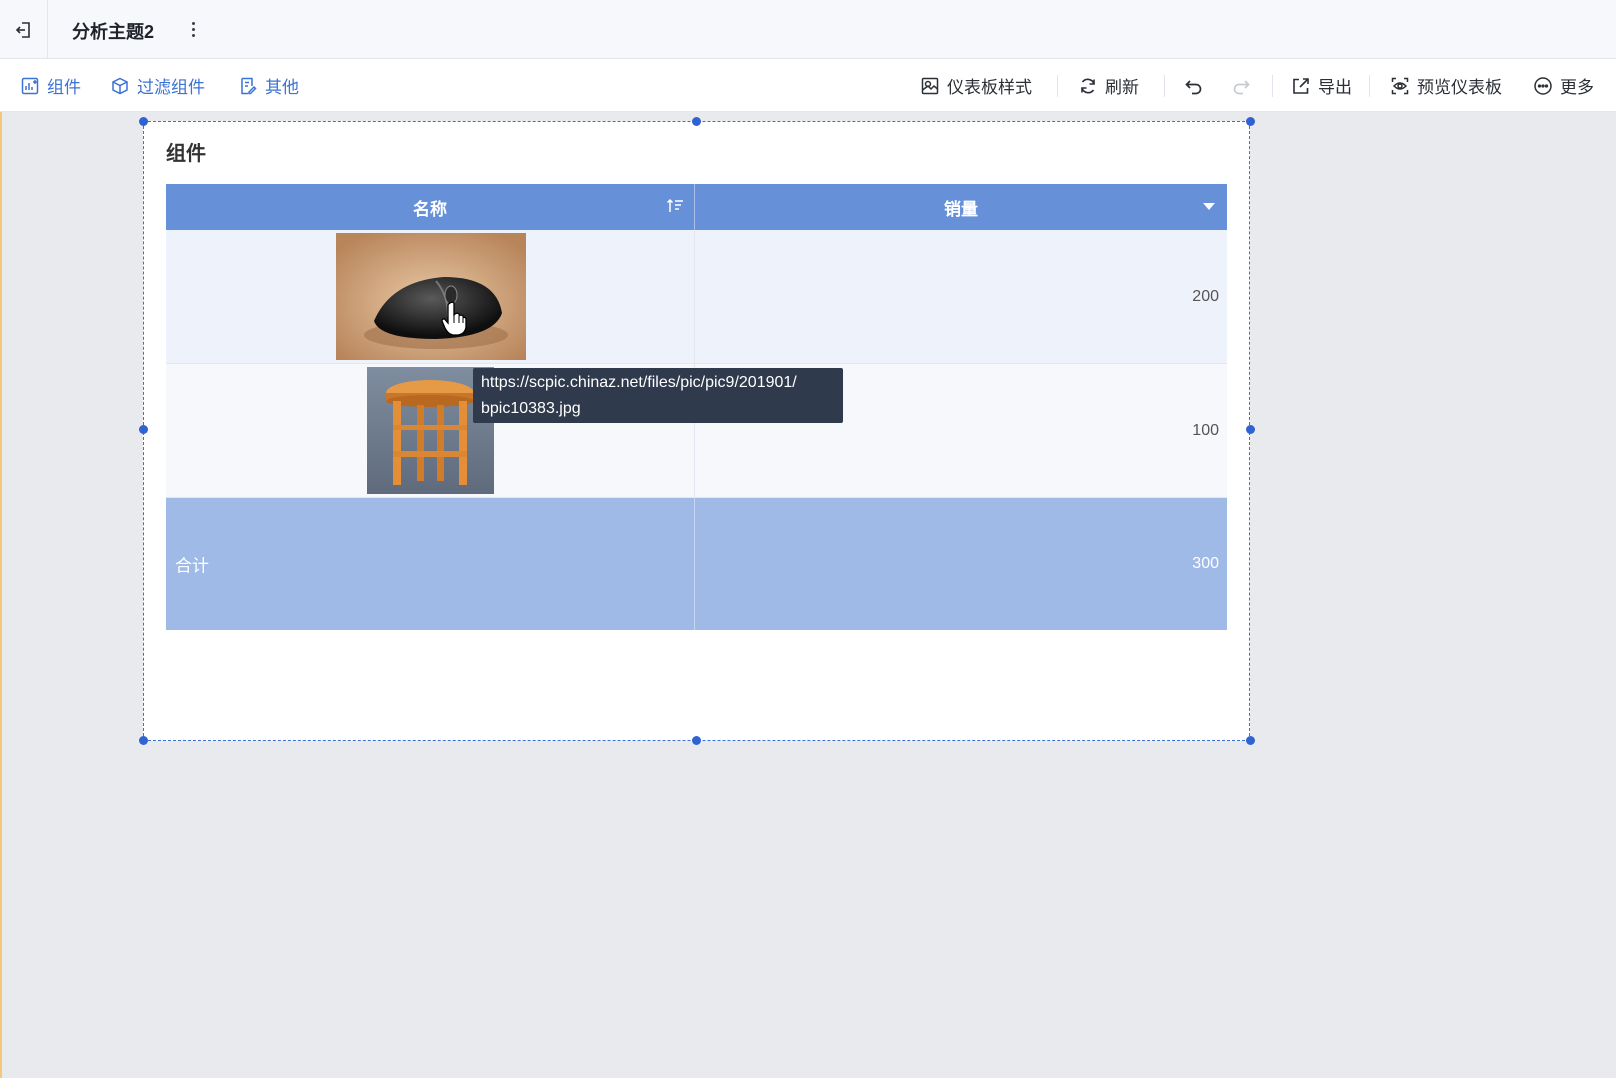 The width and height of the screenshot is (1616, 1078). Describe the element at coordinates (120, 86) in the screenshot. I see `filter-component-icon` at that location.